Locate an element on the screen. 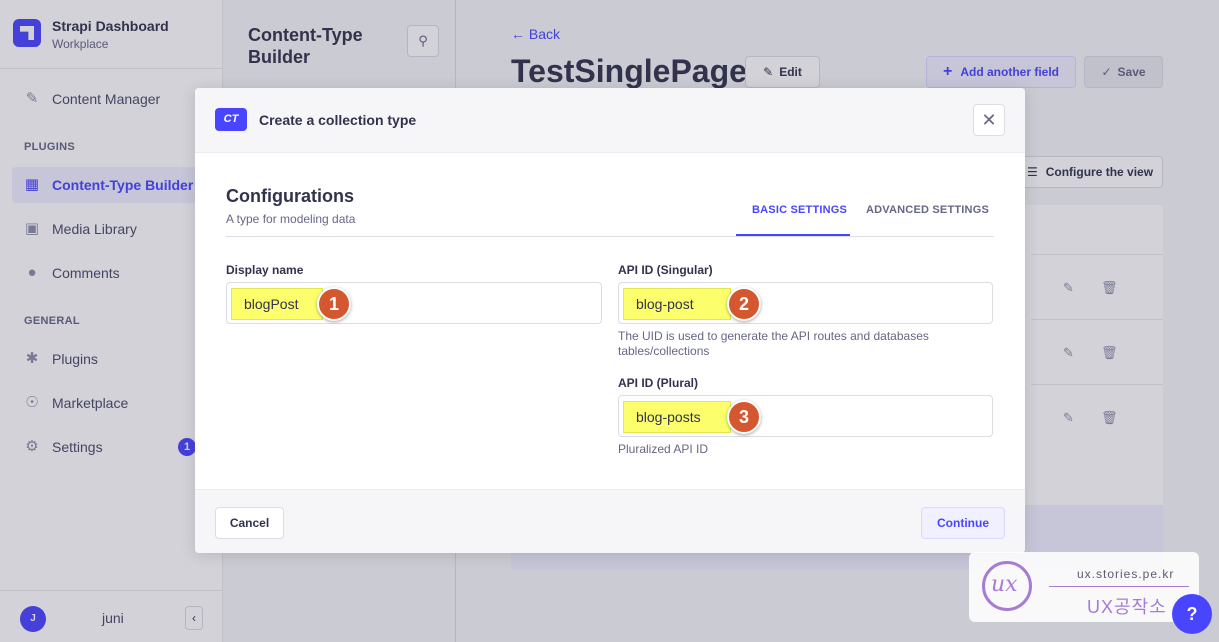  modal-header: CT Create a collection type ✕ is located at coordinates (610, 120).